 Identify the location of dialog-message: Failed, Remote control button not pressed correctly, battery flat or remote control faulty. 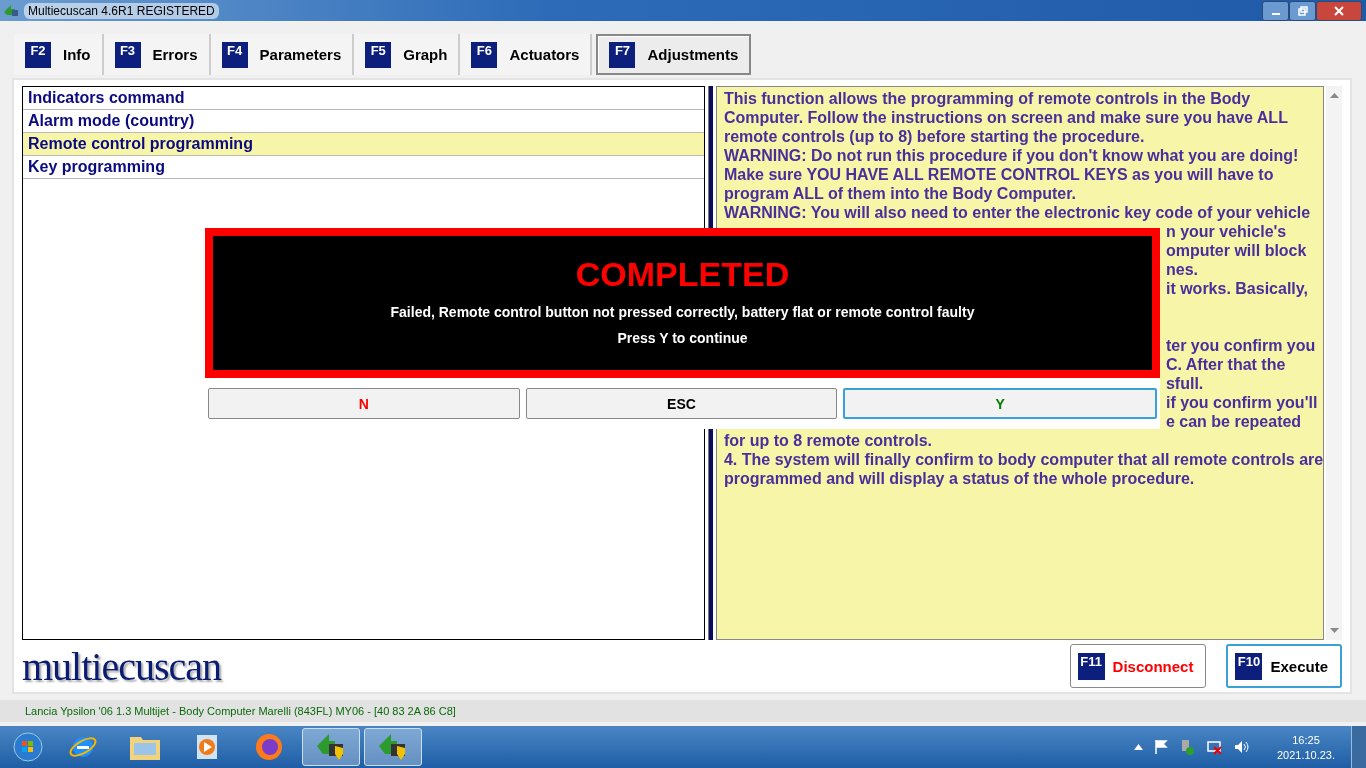
(682, 312).